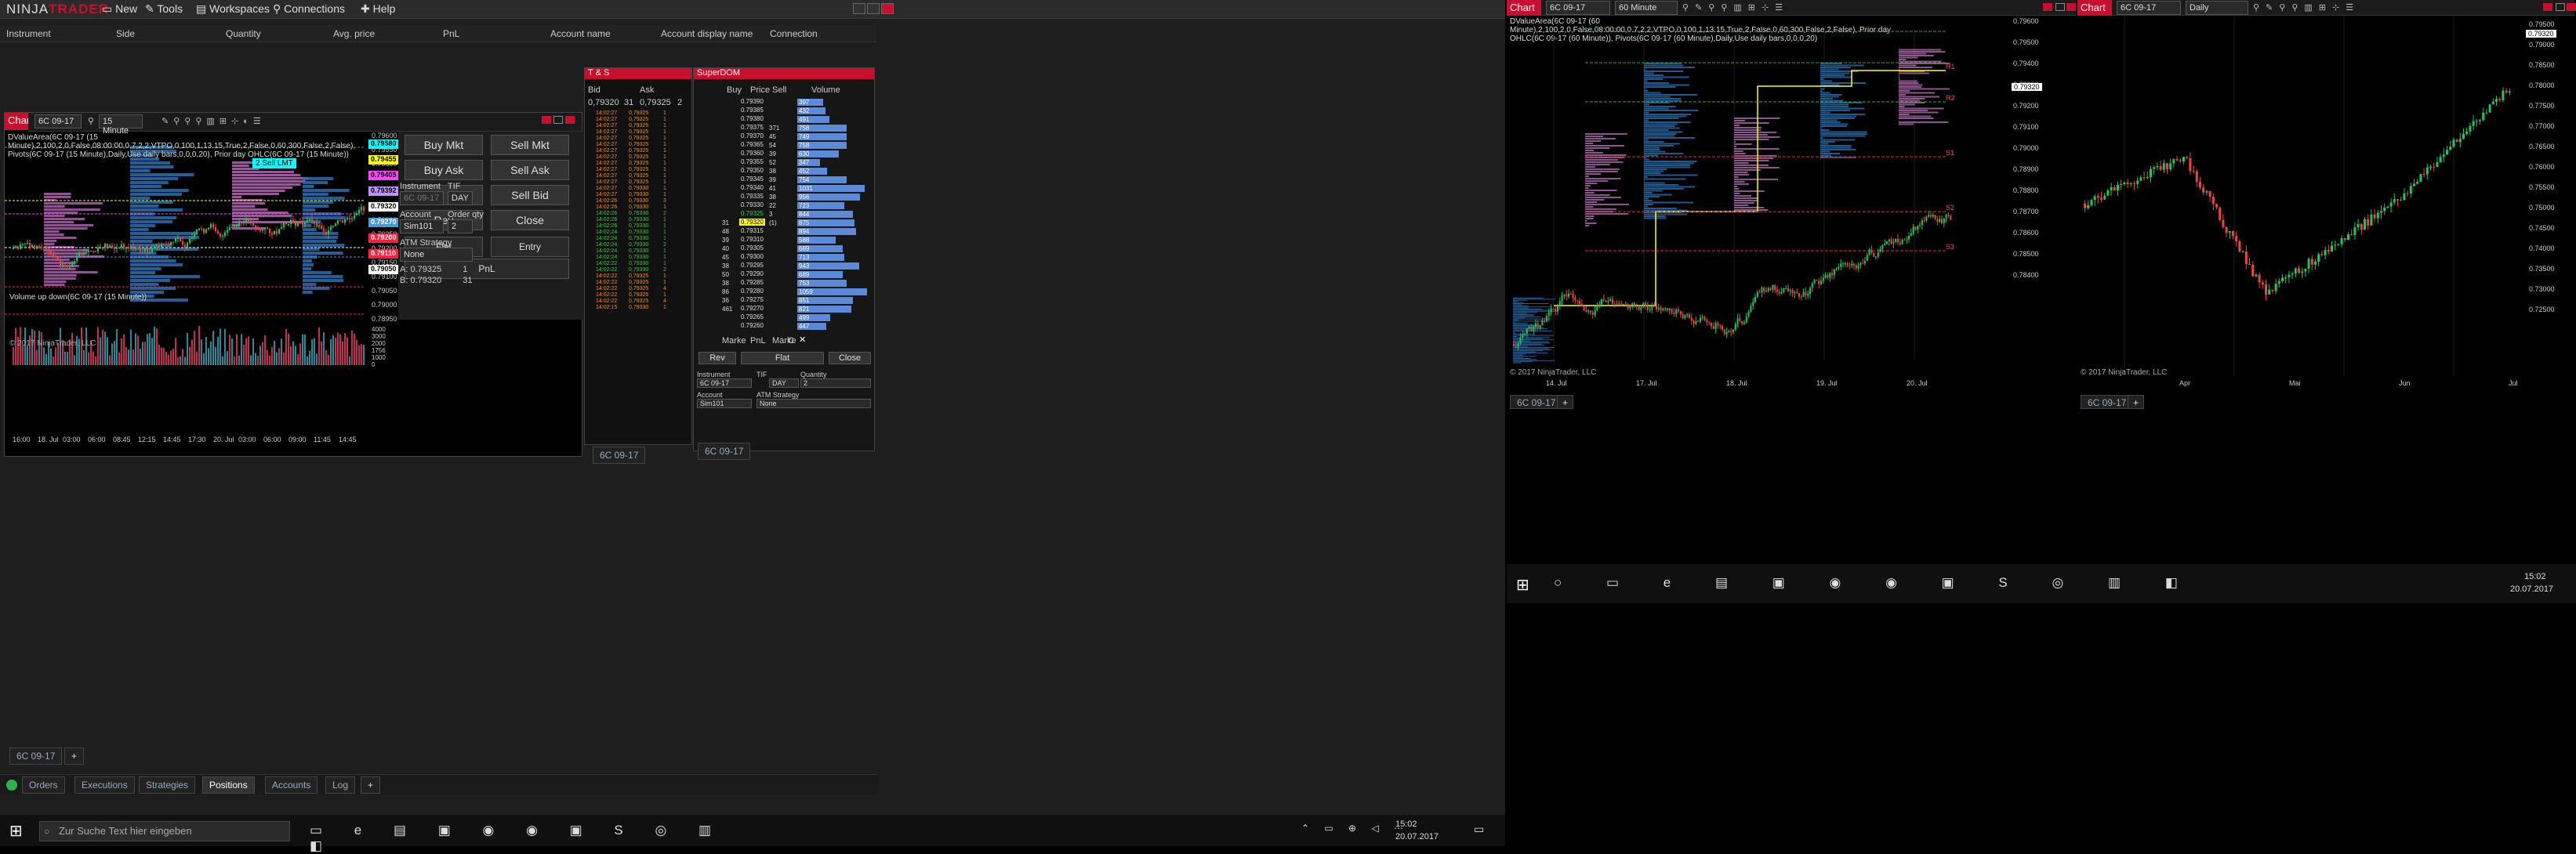 This screenshot has height=854, width=2576. I want to click on chart-canvas-daily, so click(2300, 196).